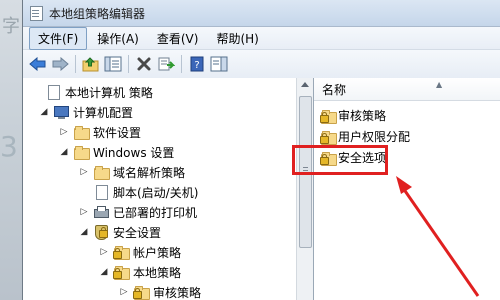  Describe the element at coordinates (362, 116) in the screenshot. I see `list-item-label: 审核策略` at that location.